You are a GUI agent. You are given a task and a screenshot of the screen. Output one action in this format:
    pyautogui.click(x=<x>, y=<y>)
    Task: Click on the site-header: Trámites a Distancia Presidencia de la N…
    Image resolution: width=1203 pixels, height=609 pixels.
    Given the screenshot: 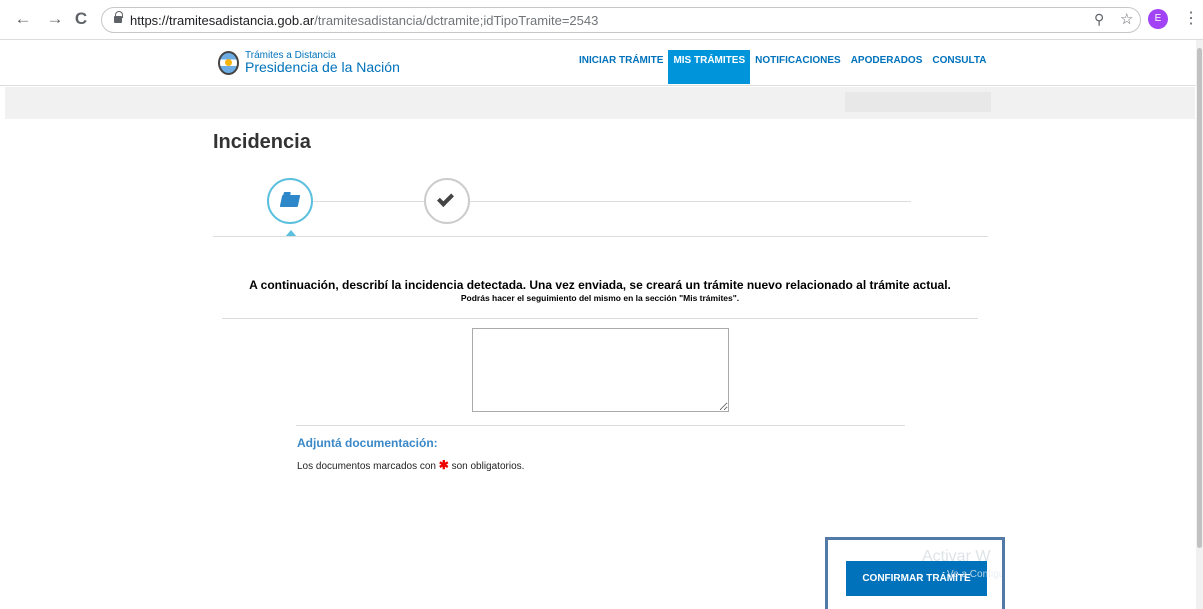 What is the action you would take?
    pyautogui.click(x=598, y=63)
    